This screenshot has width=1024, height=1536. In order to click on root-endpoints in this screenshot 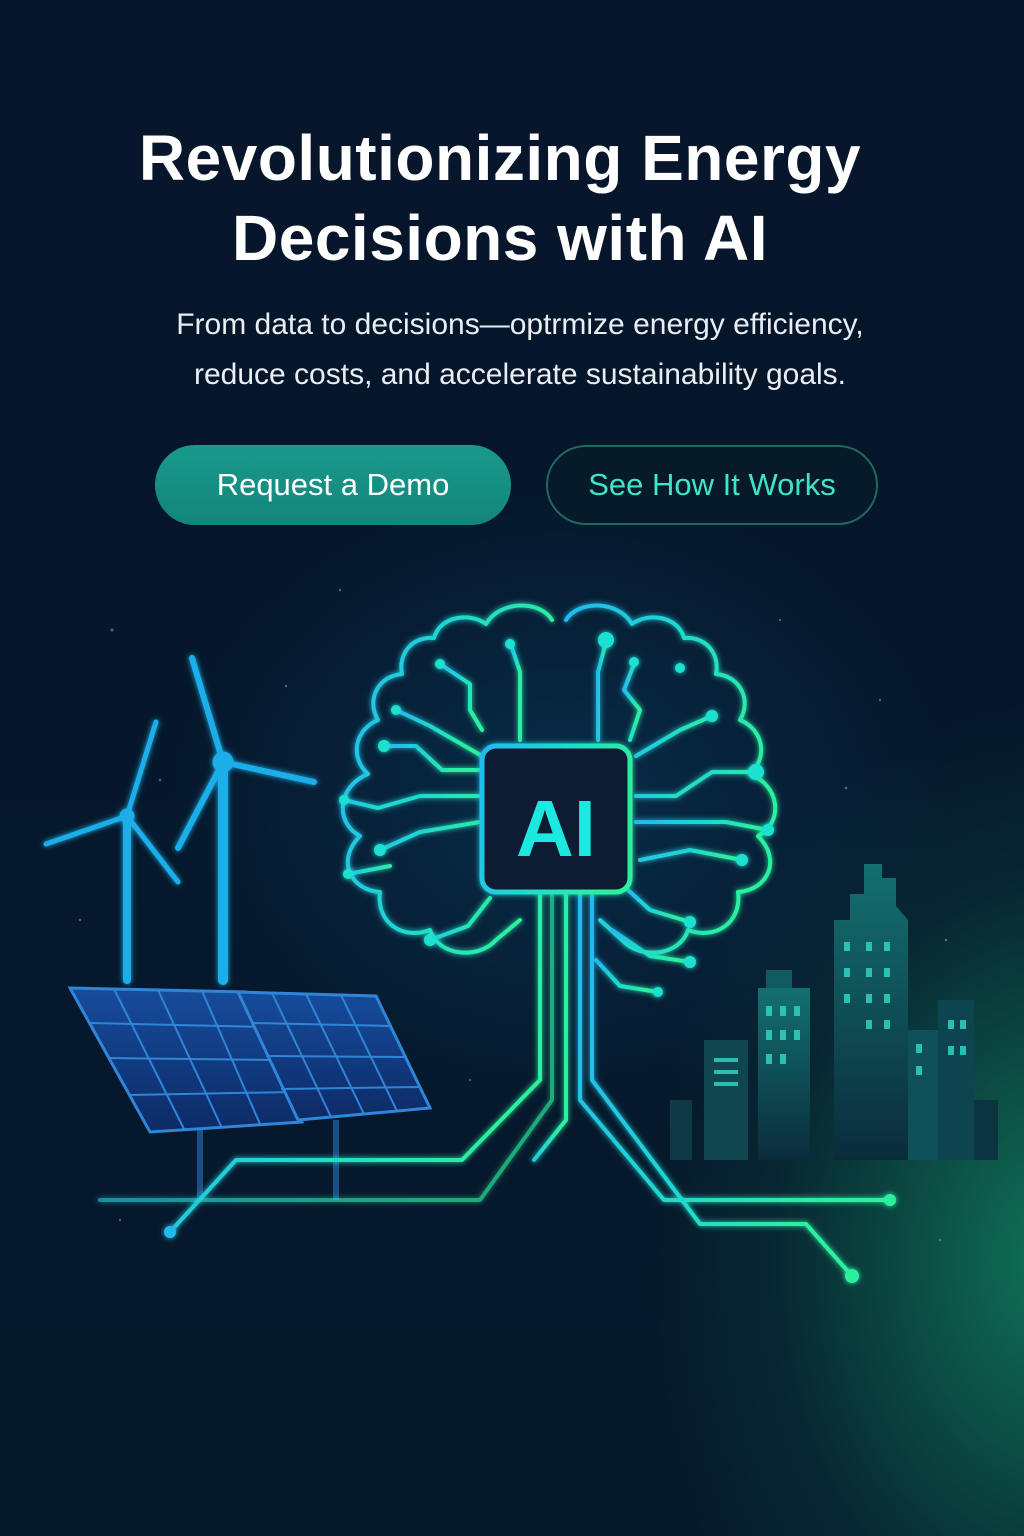, I will do `click(530, 1238)`.